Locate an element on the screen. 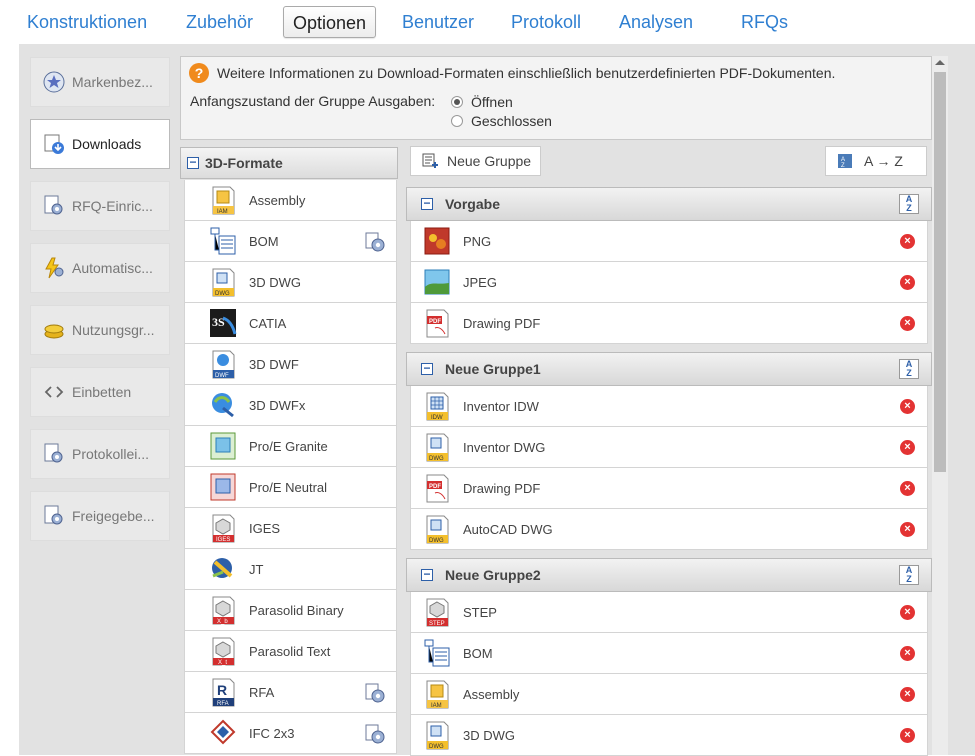  group-item: DWG Inventor DWG × is located at coordinates (669, 447).